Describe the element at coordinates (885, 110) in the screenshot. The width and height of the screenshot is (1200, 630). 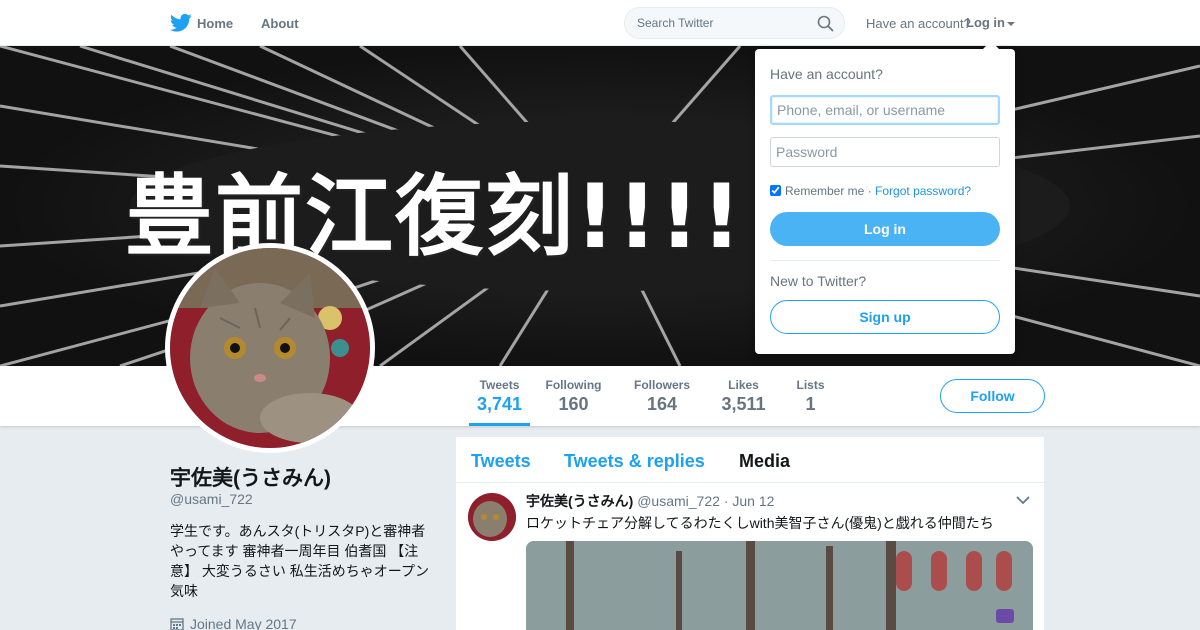
I see `username-field` at that location.